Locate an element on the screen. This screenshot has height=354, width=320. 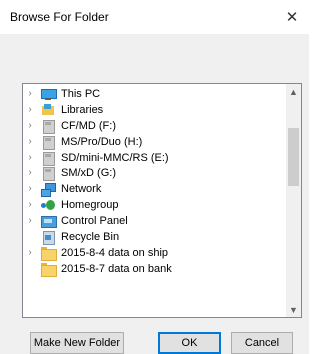
tree-item-2015-8-4: › 2015-8-4 data on ship is located at coordinates (155, 253).